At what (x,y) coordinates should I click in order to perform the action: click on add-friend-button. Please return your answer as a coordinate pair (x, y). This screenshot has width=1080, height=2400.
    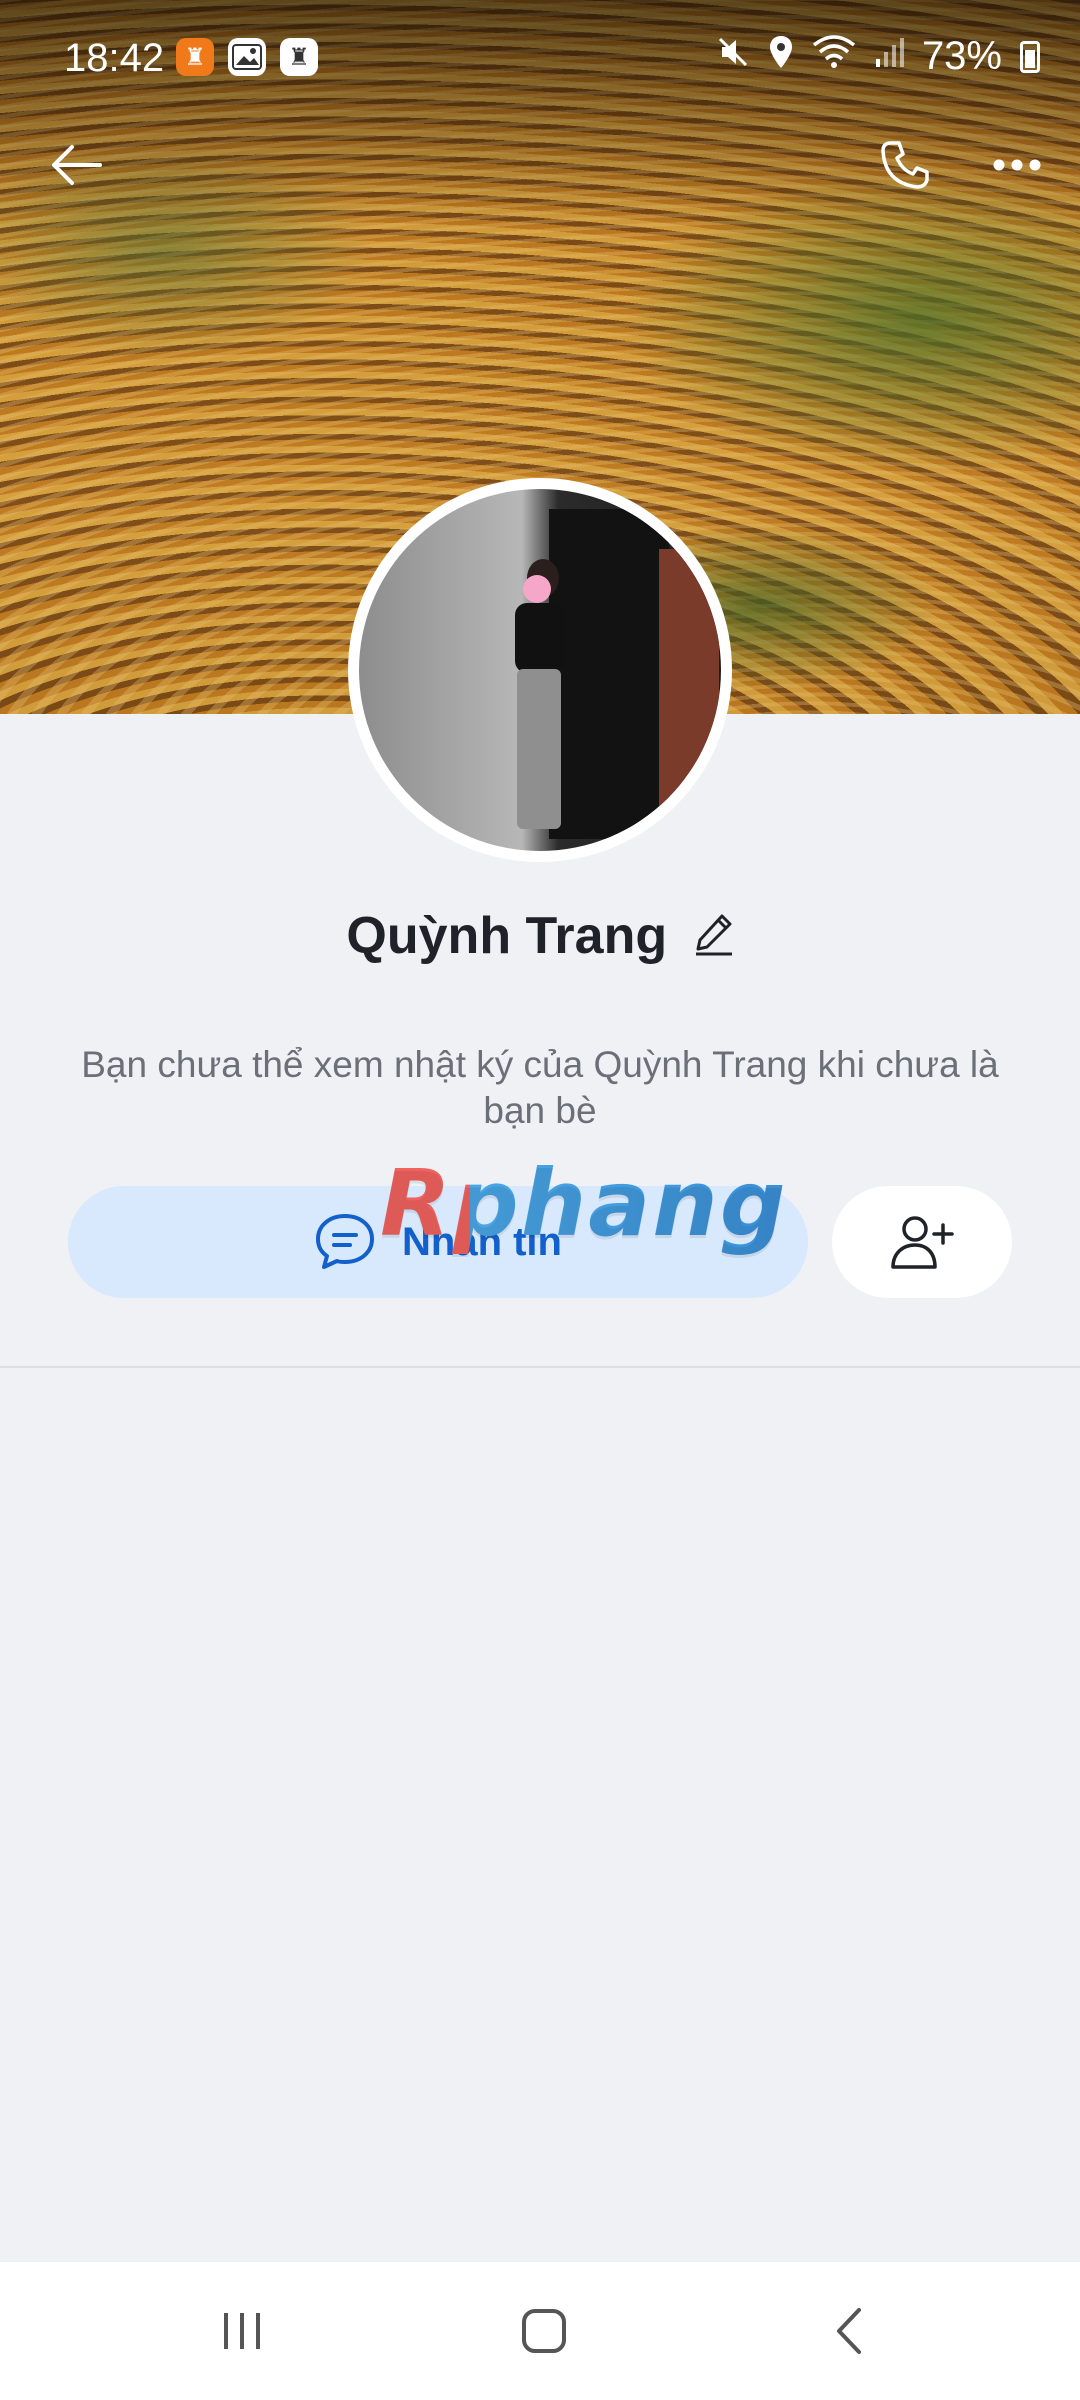
    Looking at the image, I should click on (922, 1242).